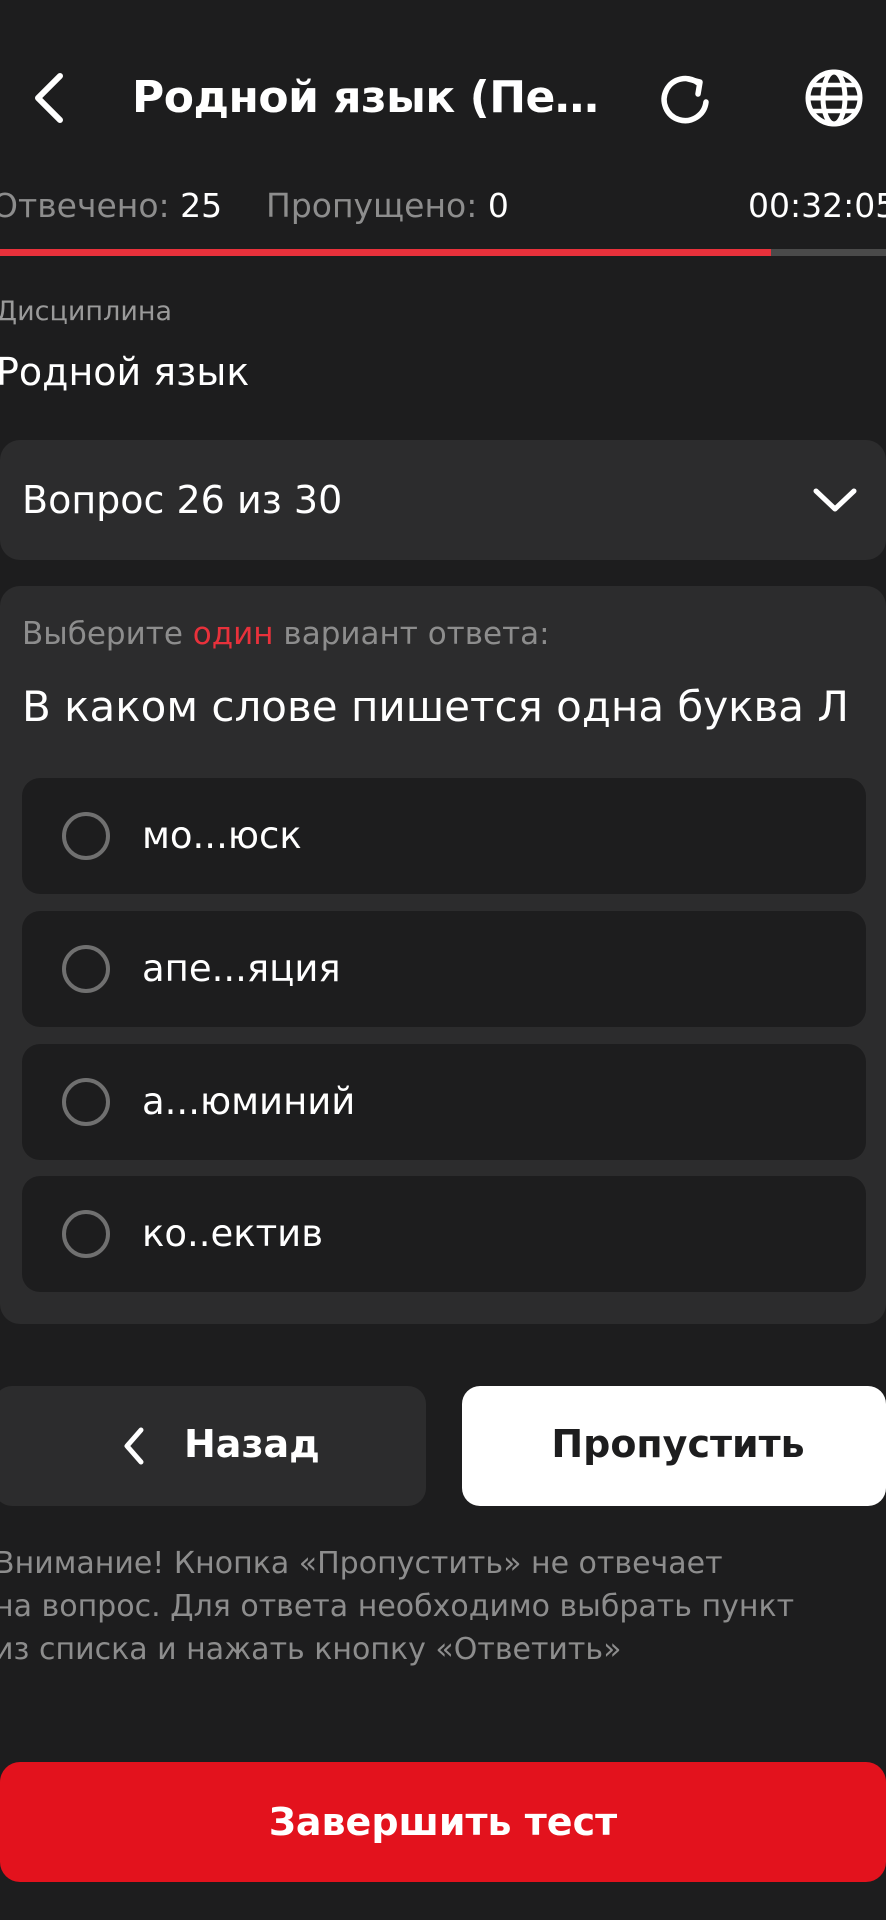  Describe the element at coordinates (311, 1649) in the screenshot. I see `notice-line: из списка и нажать кнопку «Ответить»` at that location.